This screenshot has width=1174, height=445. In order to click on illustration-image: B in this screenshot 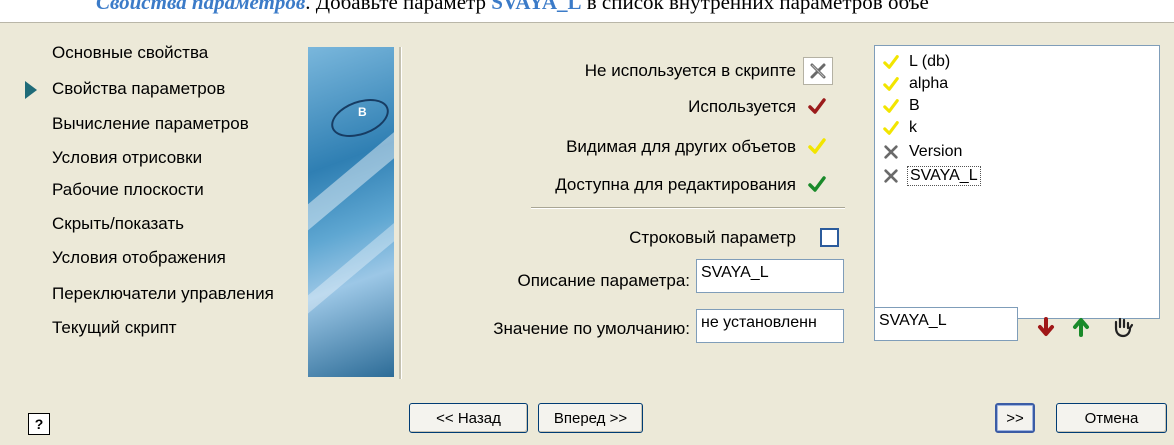, I will do `click(351, 212)`.